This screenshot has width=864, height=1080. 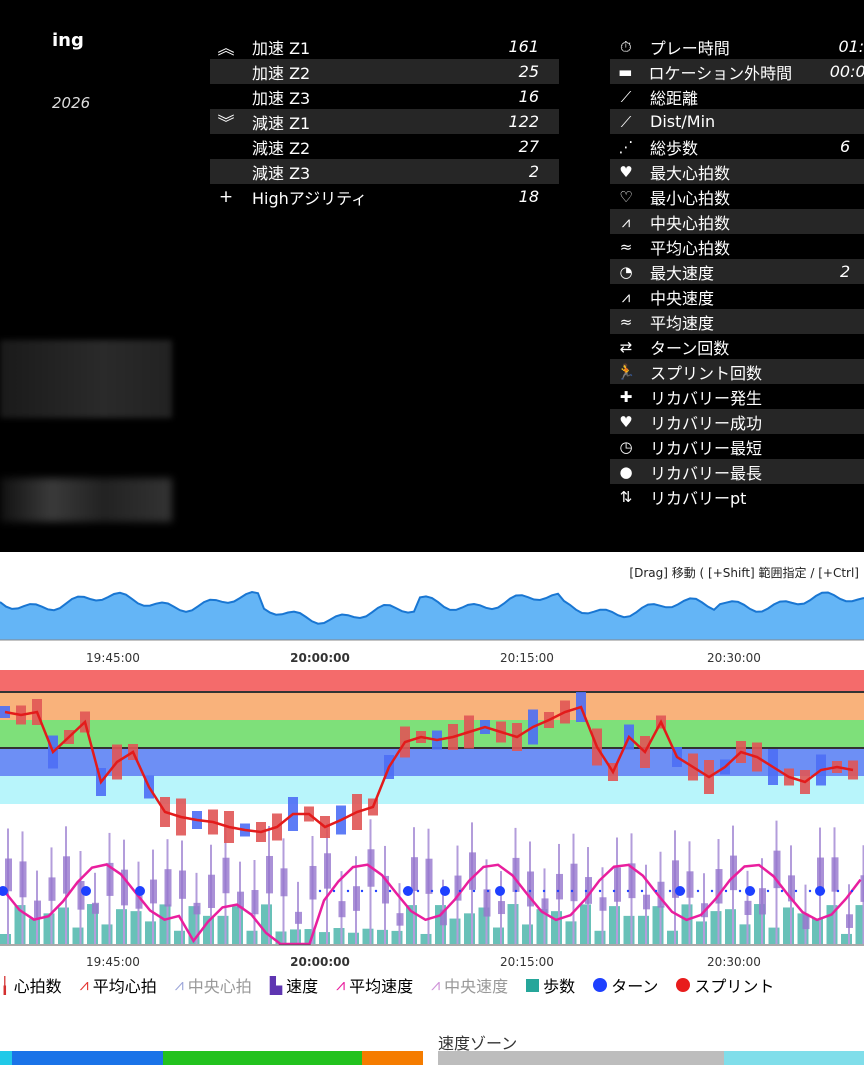 What do you see at coordinates (528, 96) in the screenshot?
I see `accel-value: 16` at bounding box center [528, 96].